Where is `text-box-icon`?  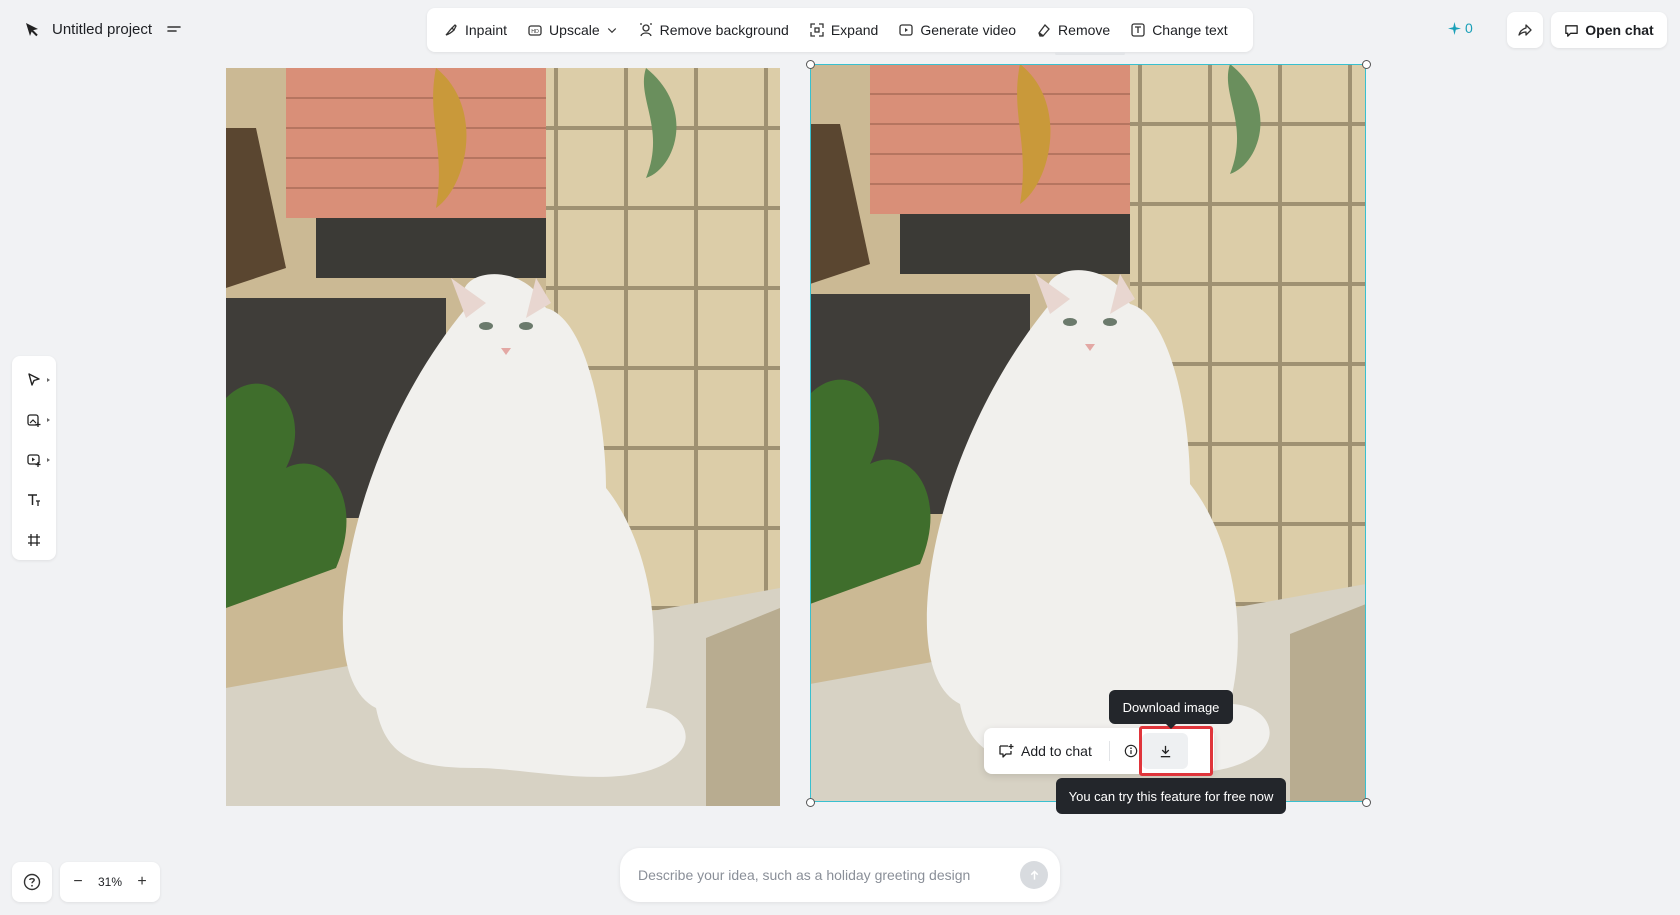 text-box-icon is located at coordinates (1138, 30).